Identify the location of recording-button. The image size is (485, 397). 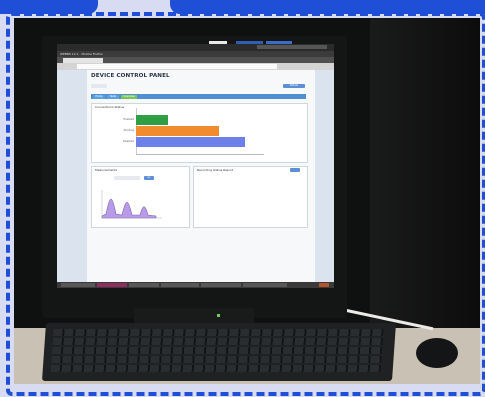
(295, 170).